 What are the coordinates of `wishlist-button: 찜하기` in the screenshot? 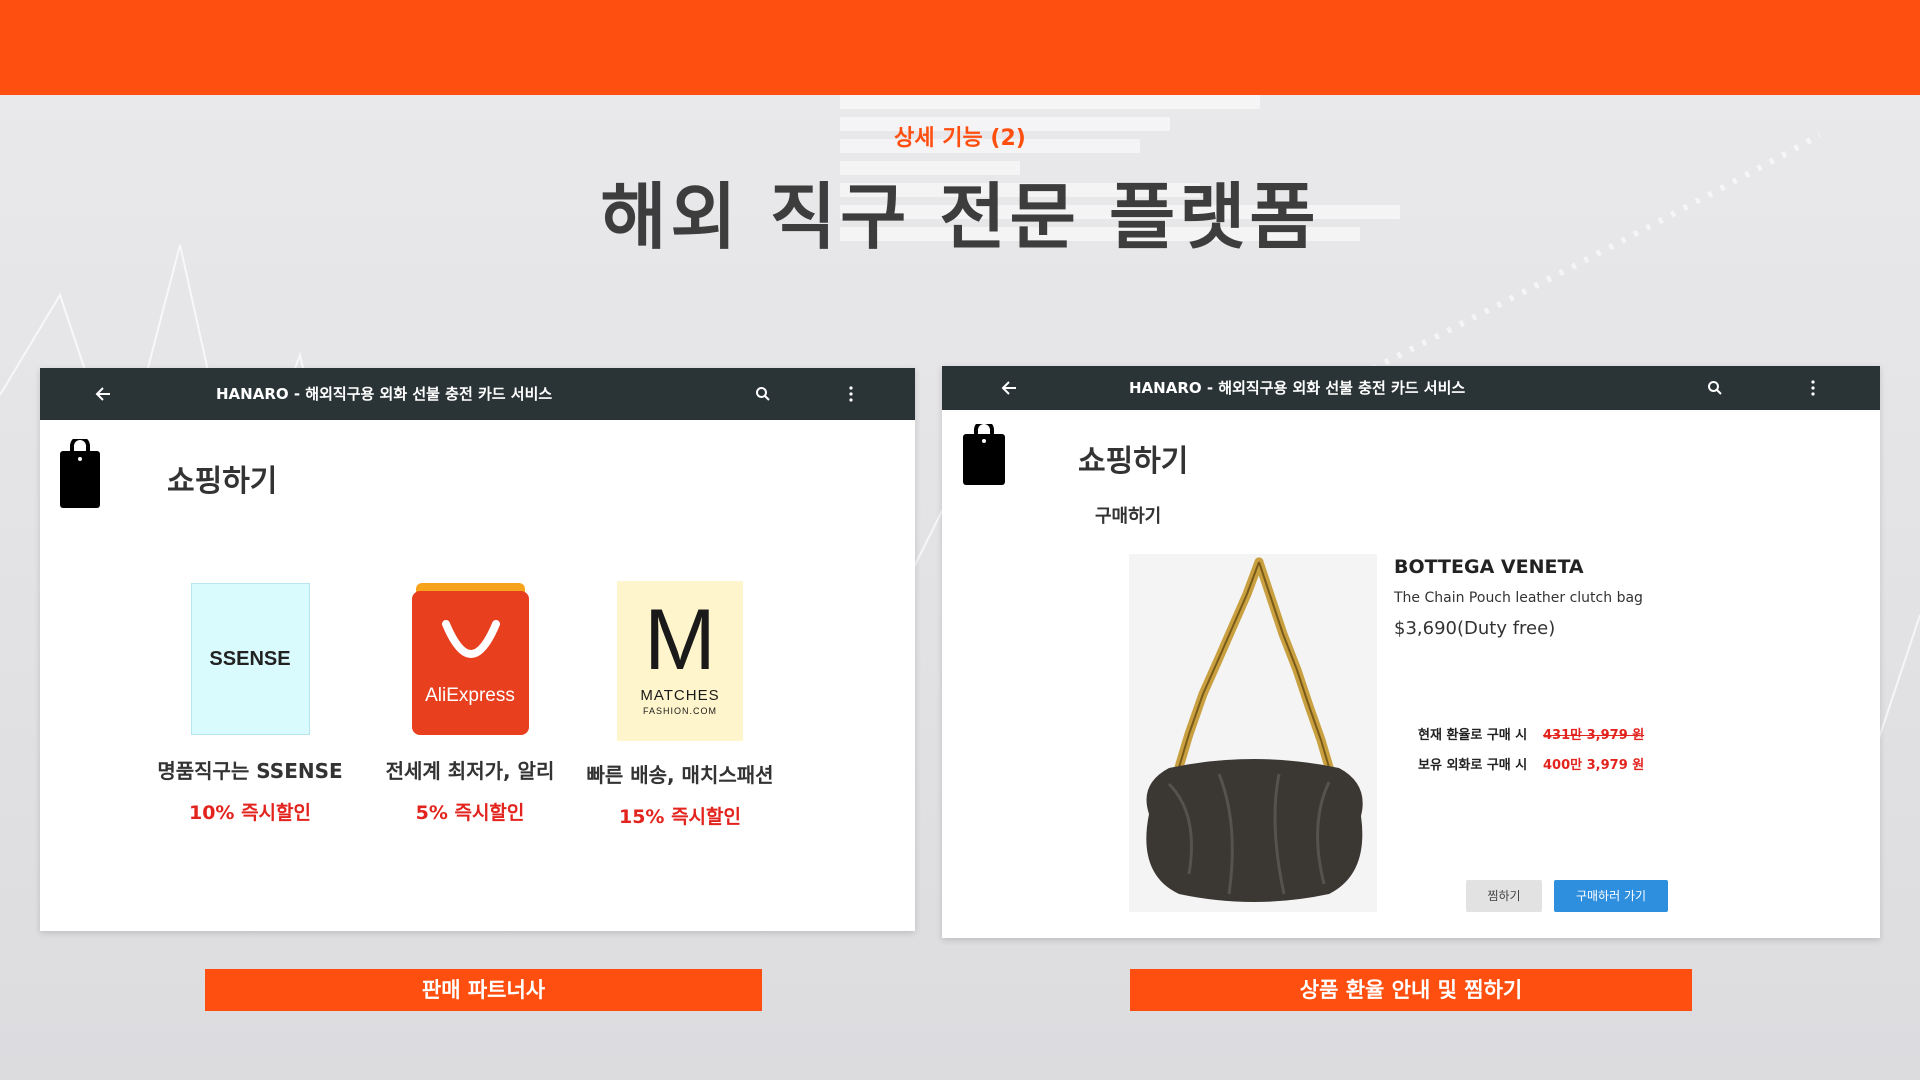 It's located at (1504, 896).